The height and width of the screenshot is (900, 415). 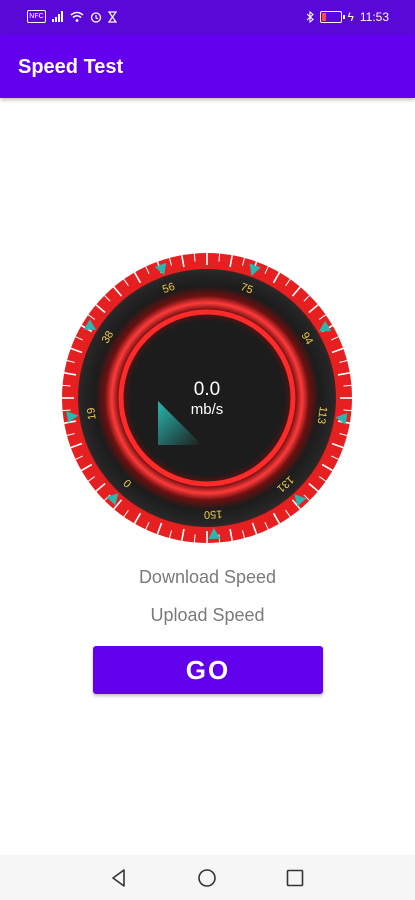 I want to click on upload-speed-label: Upload Speed, so click(x=207, y=615).